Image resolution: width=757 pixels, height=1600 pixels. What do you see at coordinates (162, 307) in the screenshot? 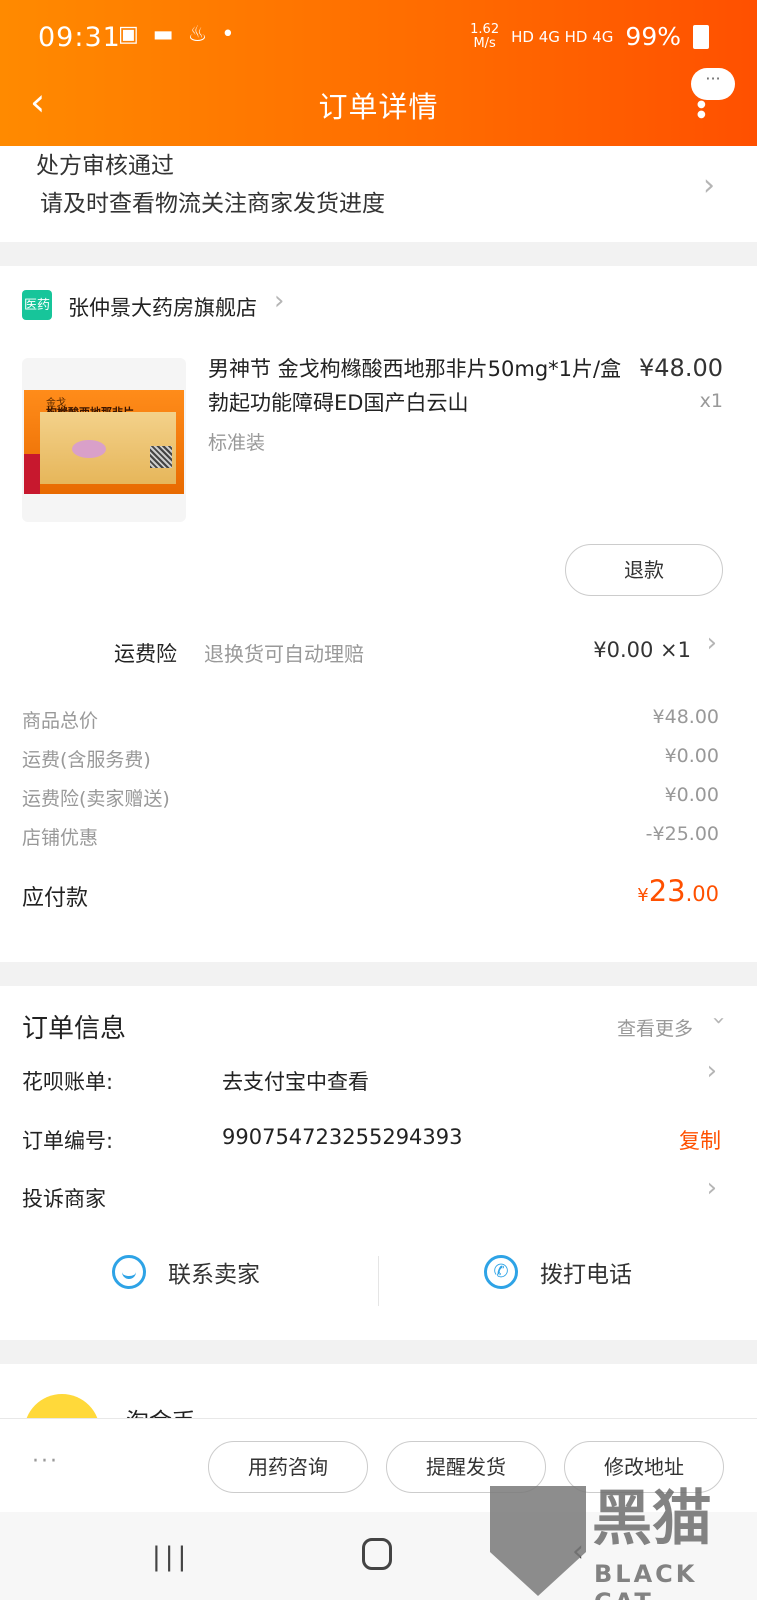
I see `shop-name: 张仲景大药房旗舰店` at bounding box center [162, 307].